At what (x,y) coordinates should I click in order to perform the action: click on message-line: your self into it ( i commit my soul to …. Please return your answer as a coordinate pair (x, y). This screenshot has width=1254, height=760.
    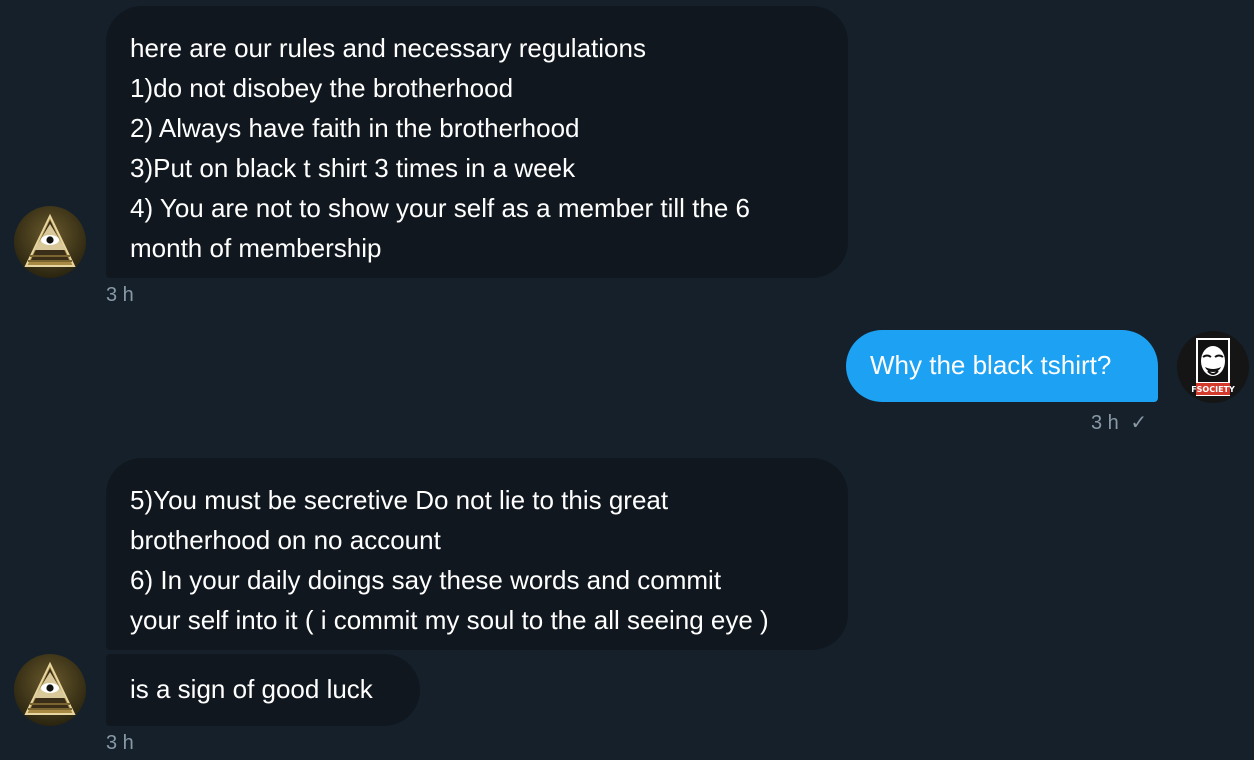
    Looking at the image, I should click on (449, 620).